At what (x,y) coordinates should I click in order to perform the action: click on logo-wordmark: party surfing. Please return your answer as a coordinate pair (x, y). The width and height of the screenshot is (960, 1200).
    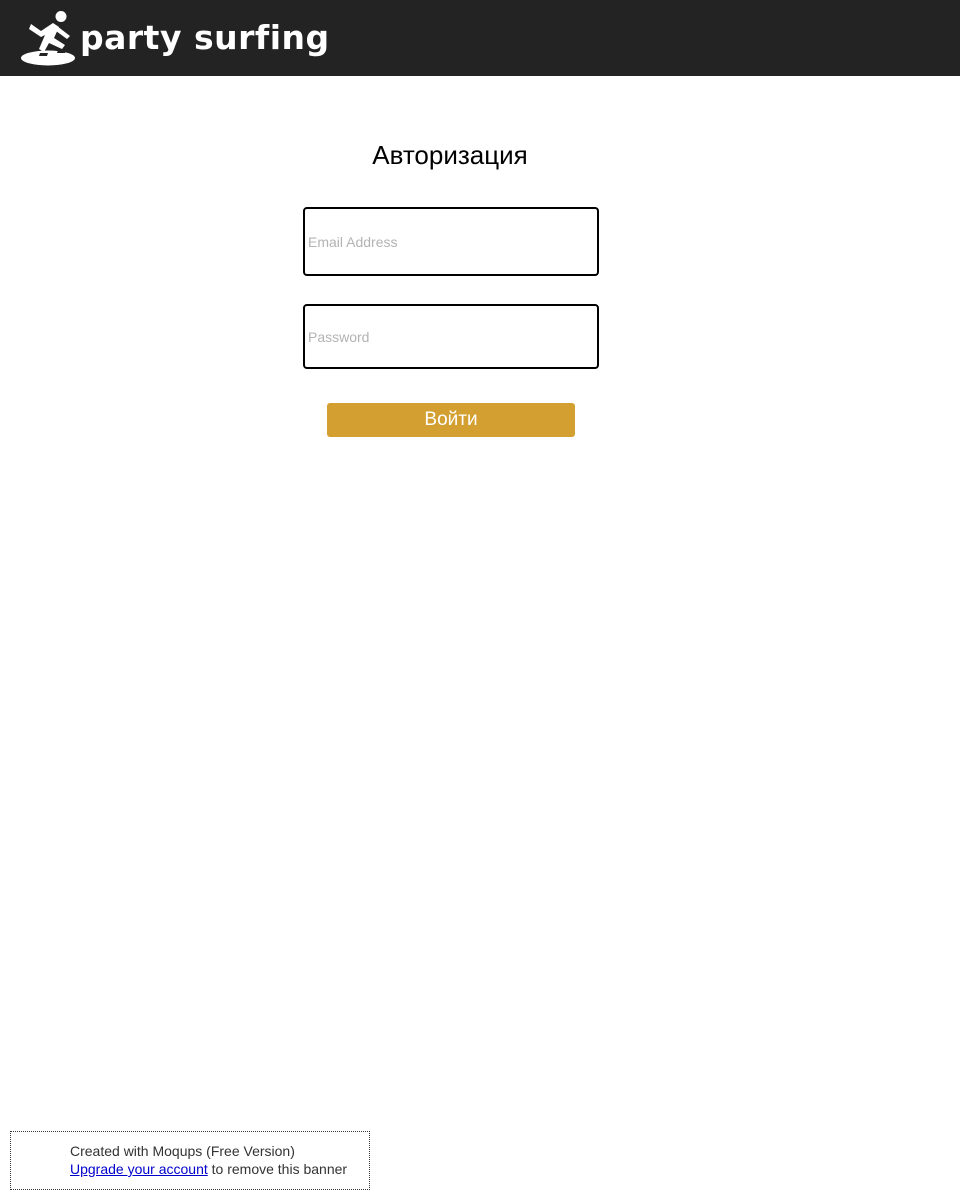
    Looking at the image, I should click on (205, 37).